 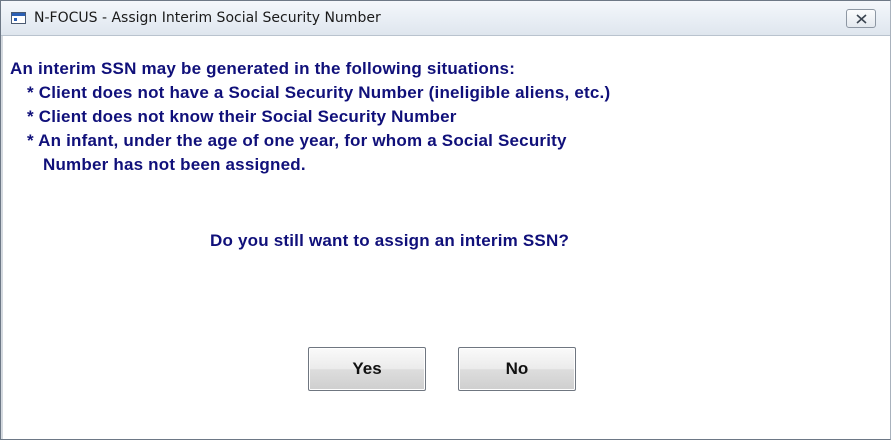 I want to click on close-icon, so click(x=861, y=19).